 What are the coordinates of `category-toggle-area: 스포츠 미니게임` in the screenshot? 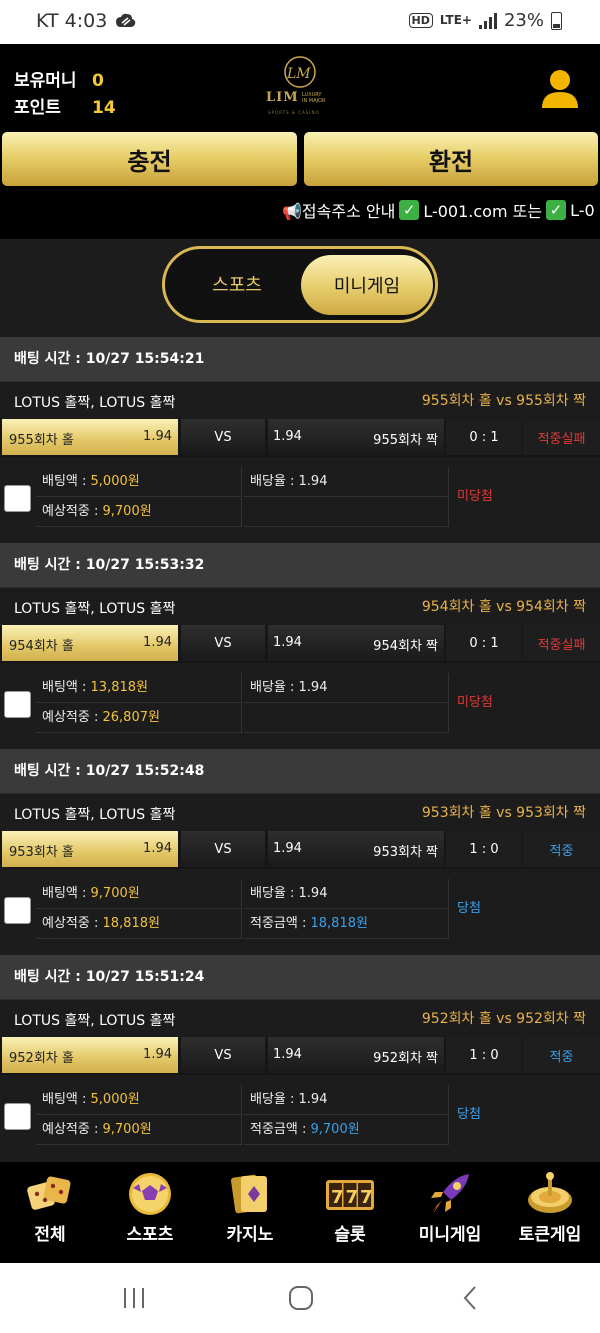 It's located at (300, 288).